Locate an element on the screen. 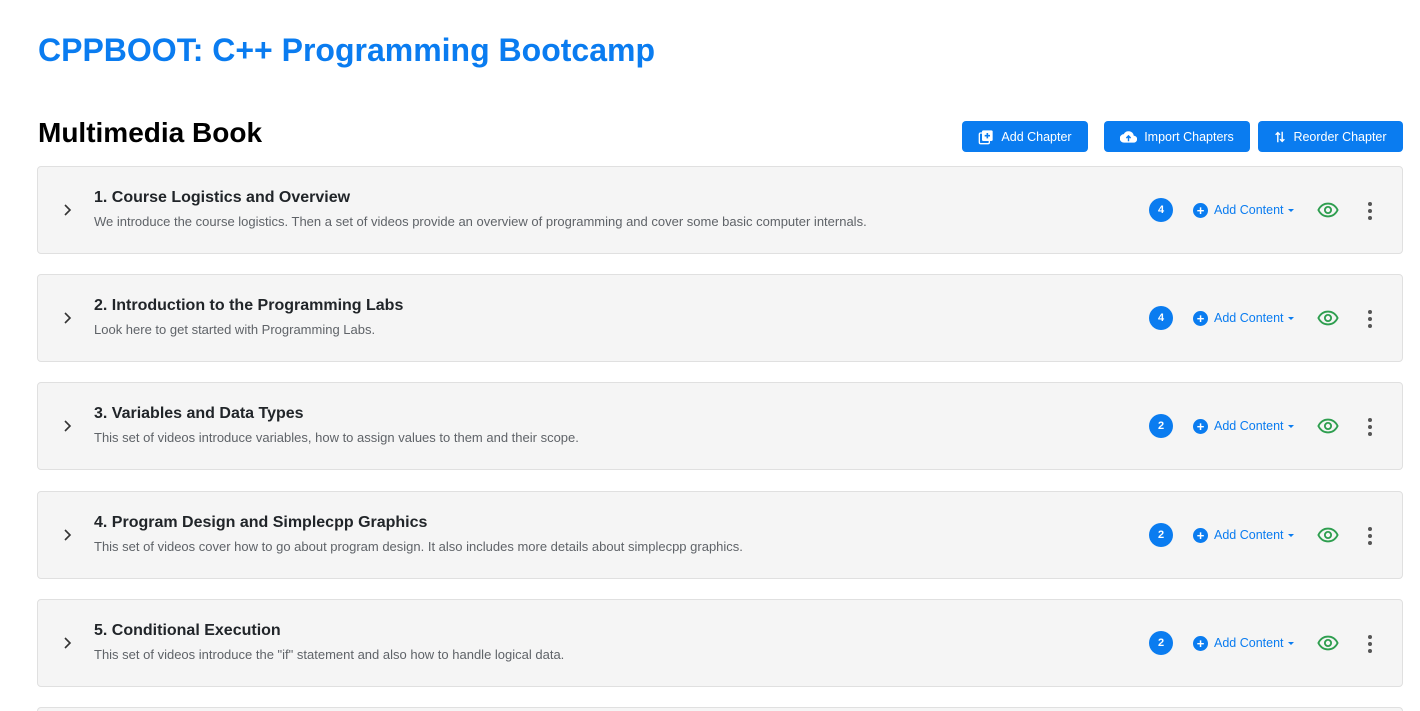 The width and height of the screenshot is (1420, 711). library-add-icon is located at coordinates (986, 136).